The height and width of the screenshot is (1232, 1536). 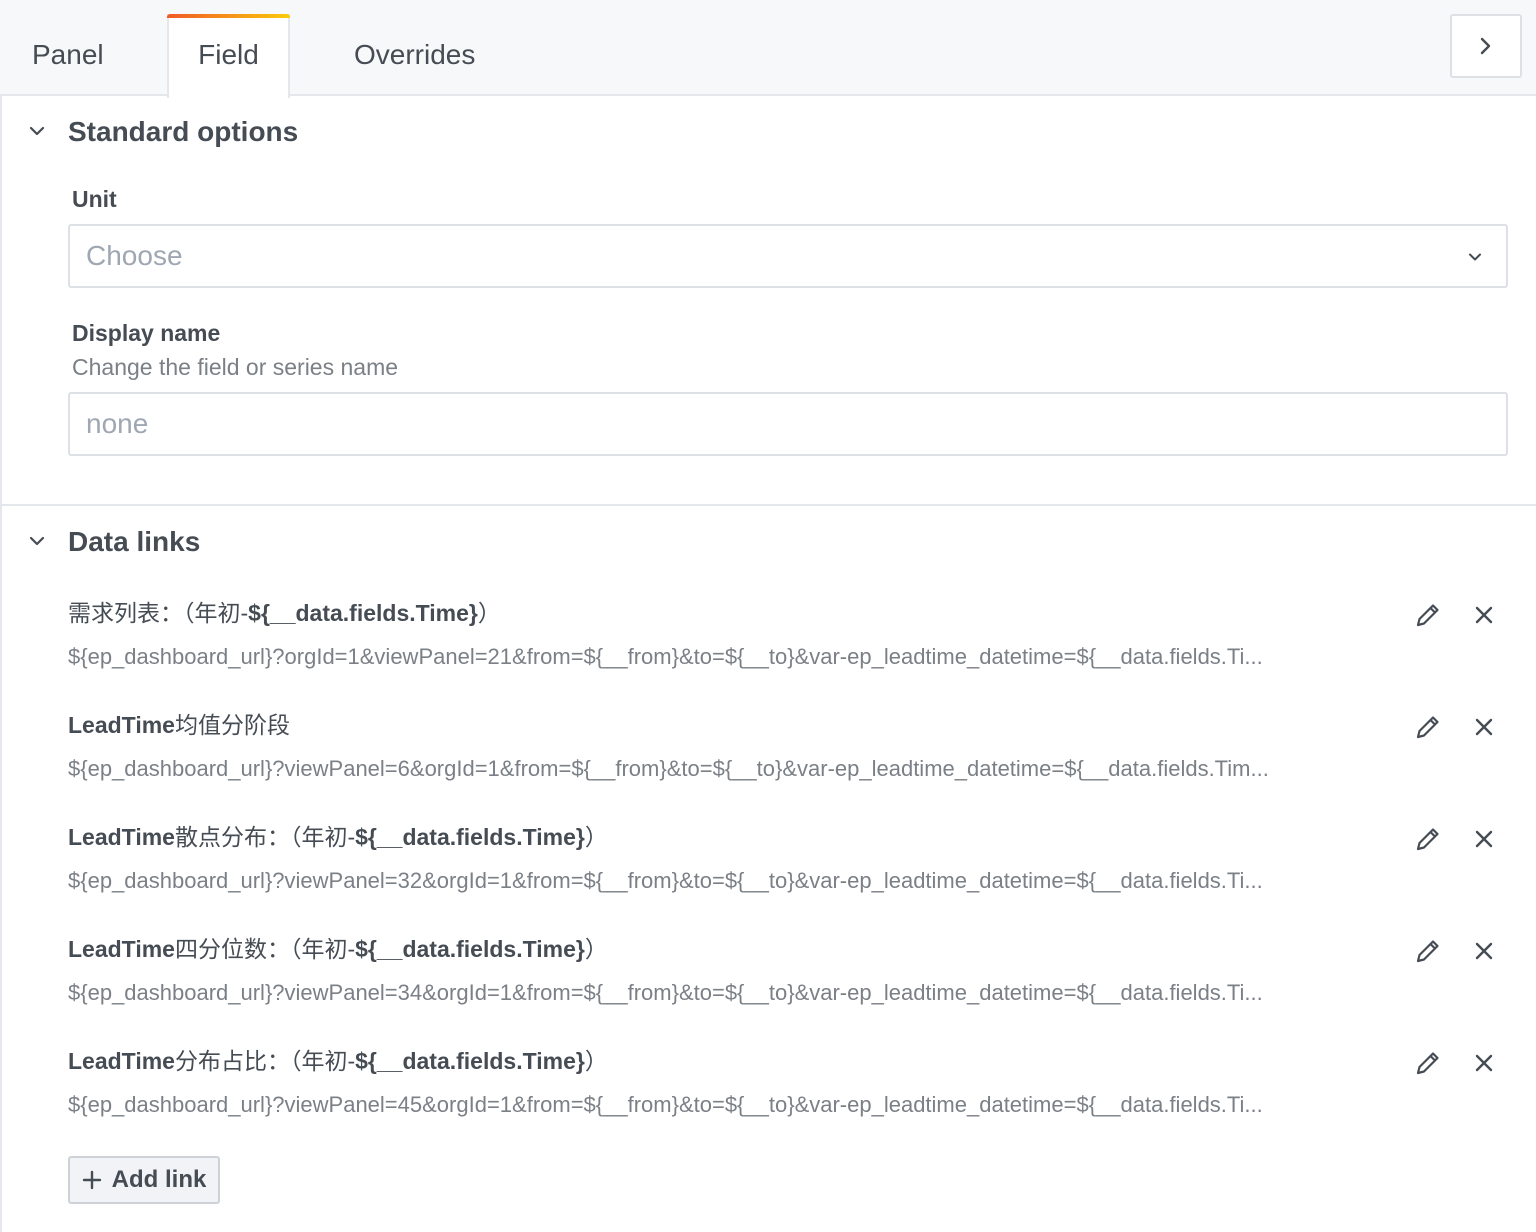 I want to click on collapse-pane-button, so click(x=1486, y=46).